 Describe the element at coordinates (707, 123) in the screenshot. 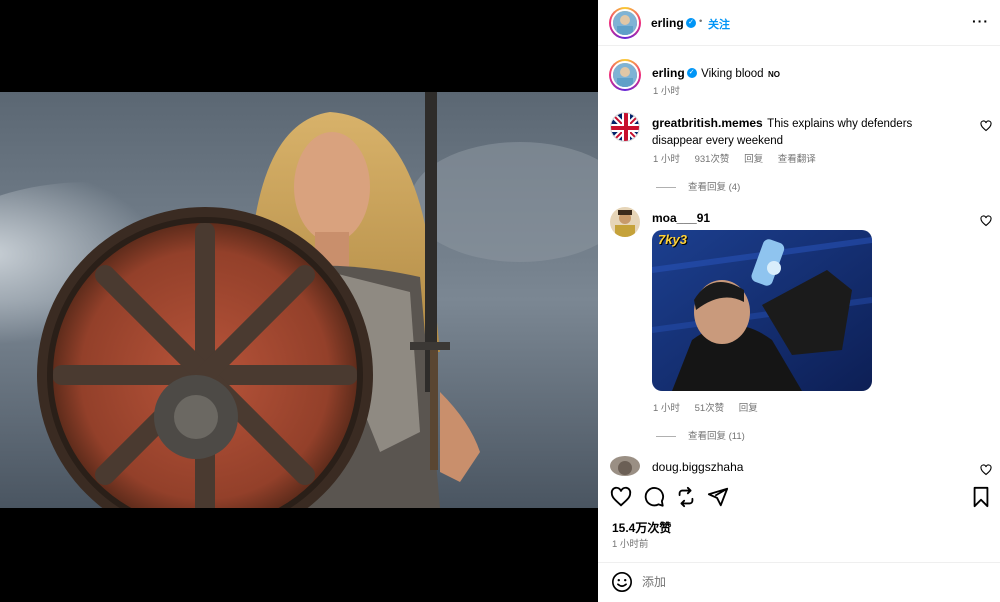

I see `comment-username: greatbritish.memes` at that location.